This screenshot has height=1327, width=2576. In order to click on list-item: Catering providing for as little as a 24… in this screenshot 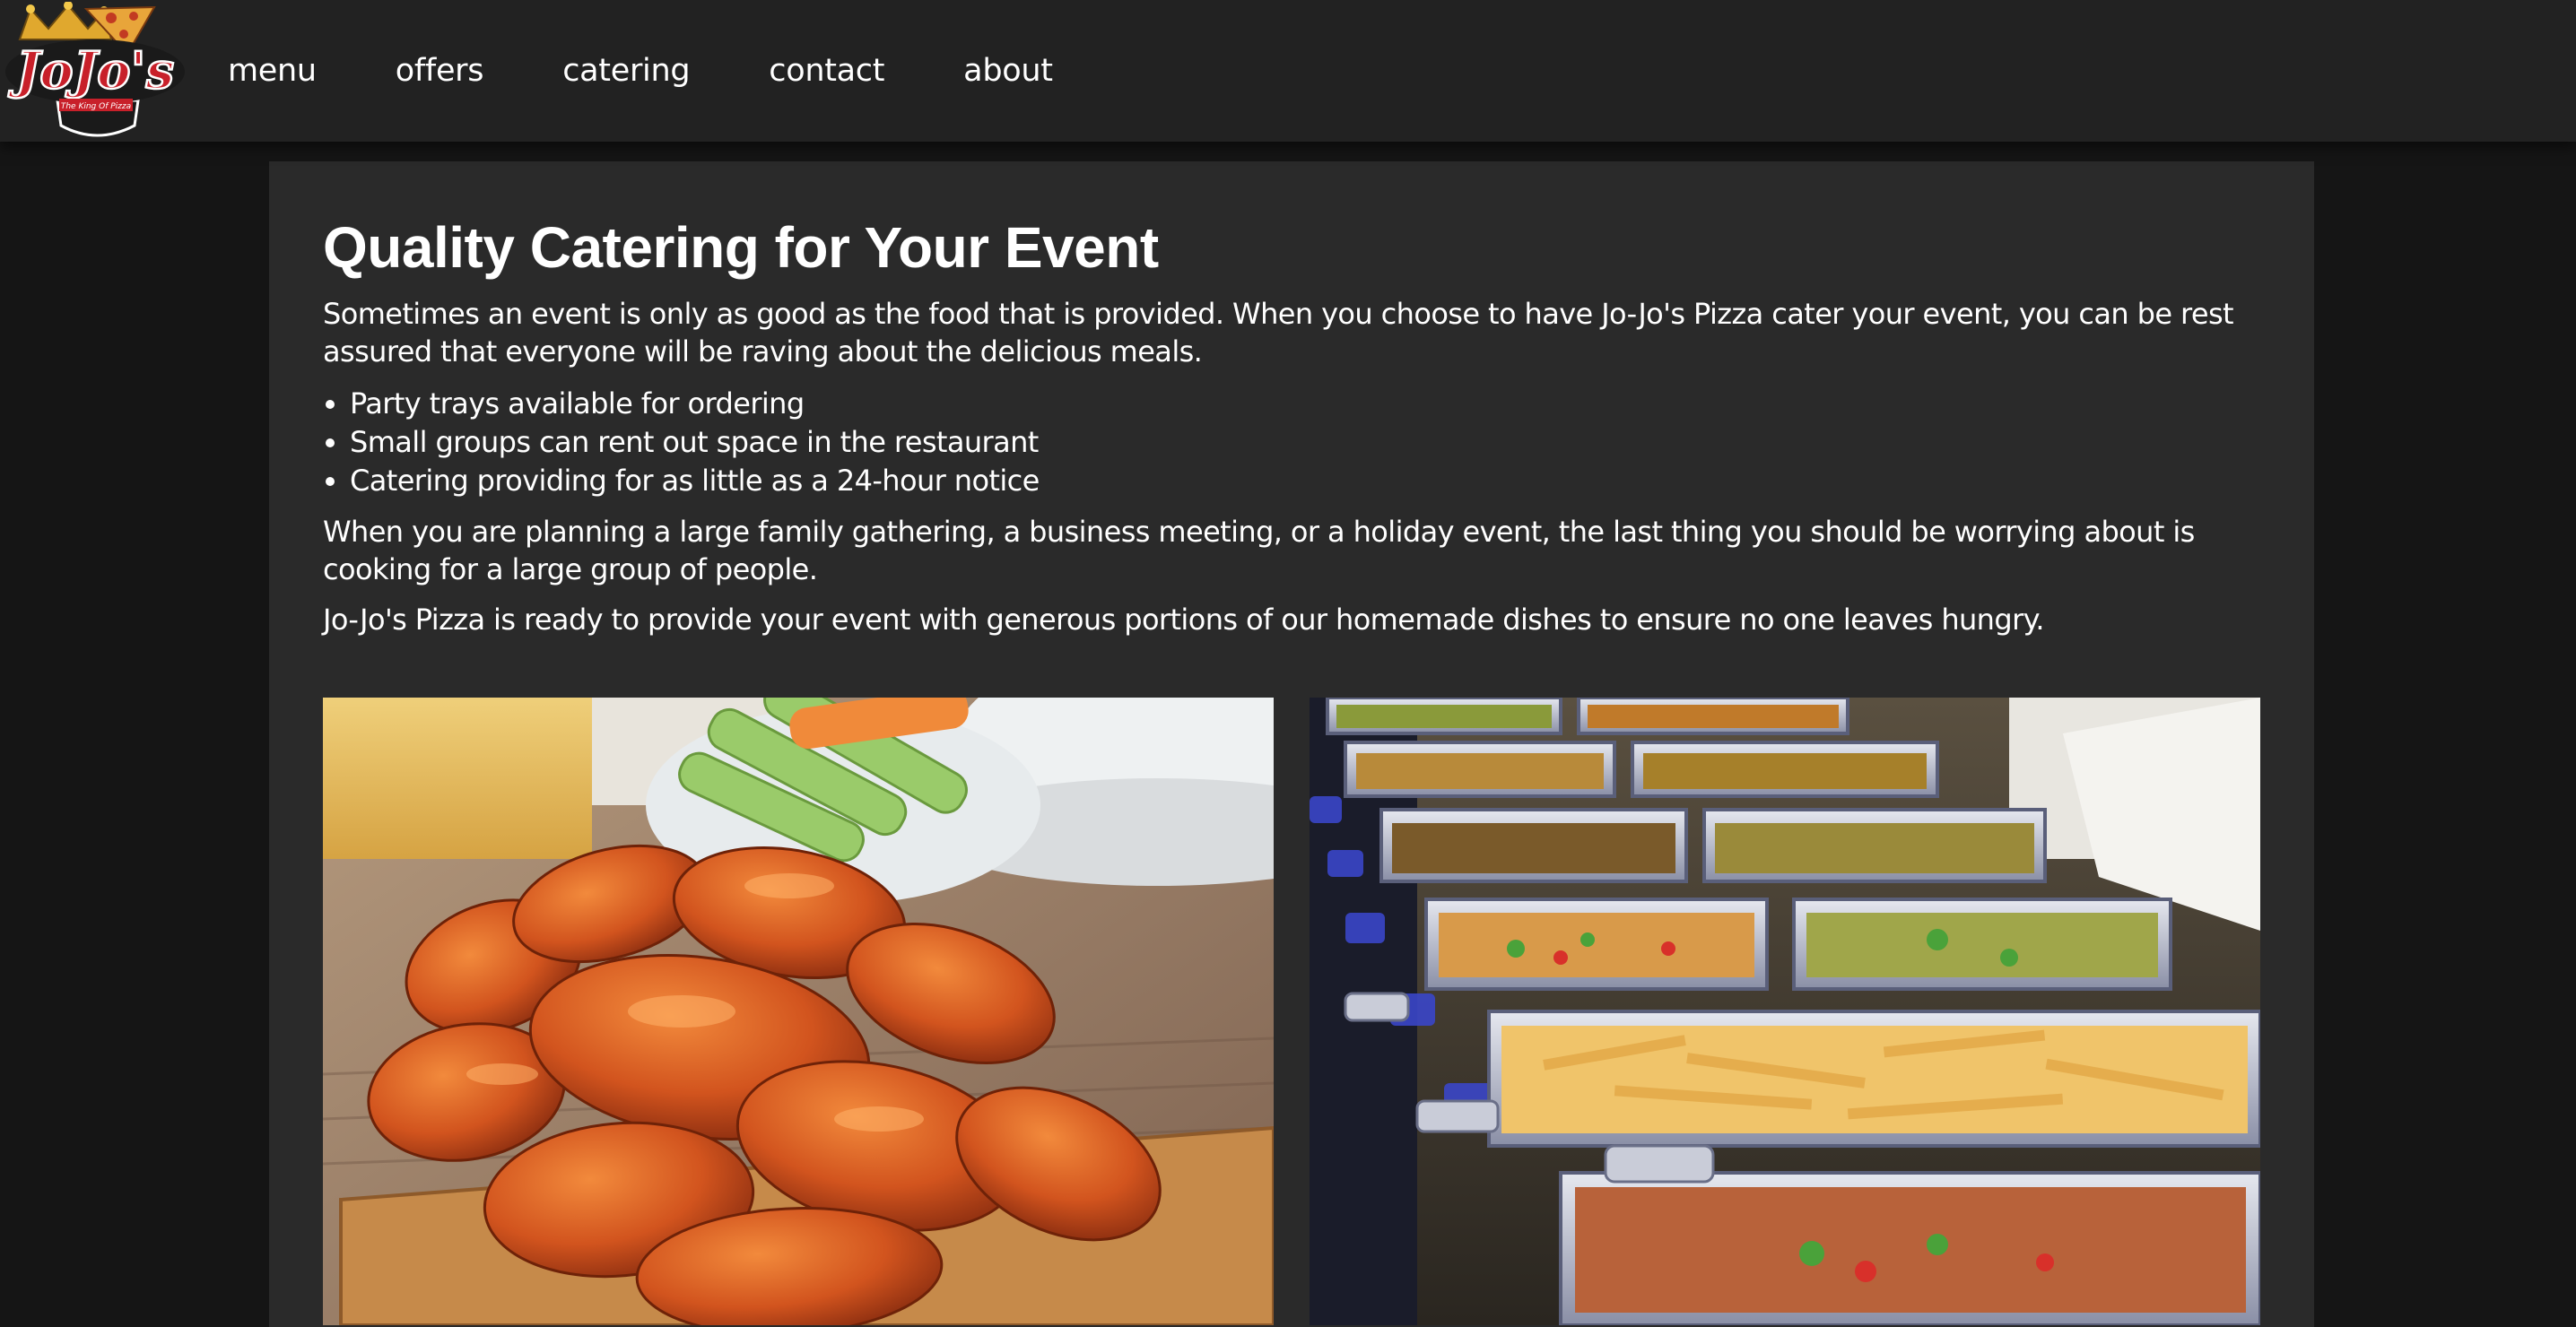, I will do `click(1305, 481)`.